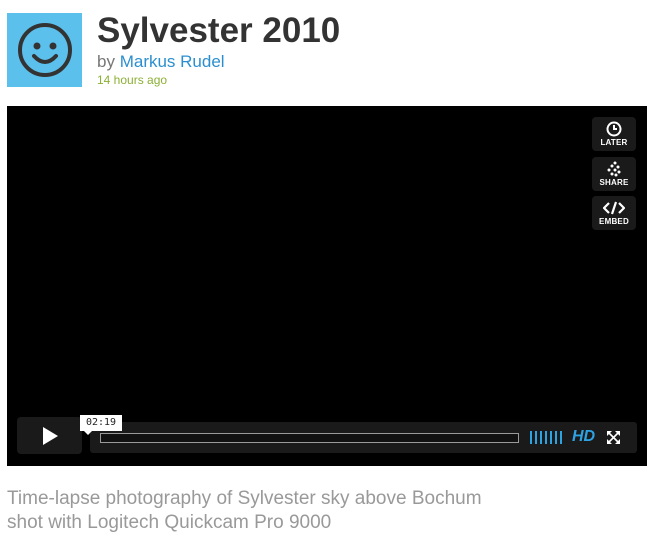 Image resolution: width=665 pixels, height=535 pixels. Describe the element at coordinates (614, 142) in the screenshot. I see `watch-later-label: LATER` at that location.